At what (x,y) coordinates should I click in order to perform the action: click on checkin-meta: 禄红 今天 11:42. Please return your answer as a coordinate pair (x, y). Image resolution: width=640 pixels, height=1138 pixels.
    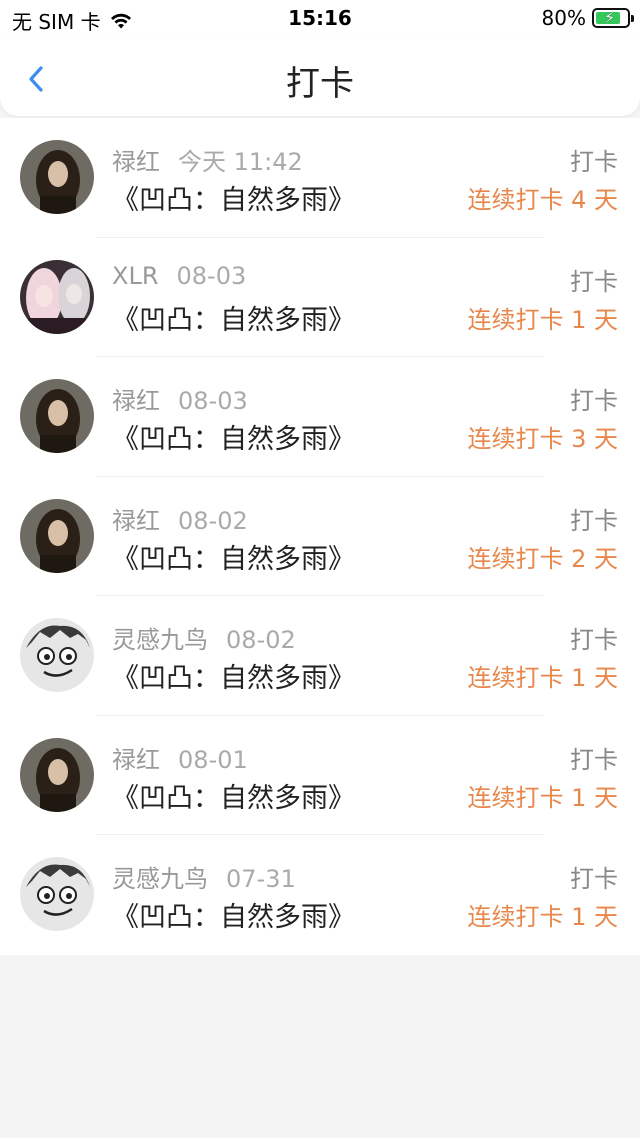
    Looking at the image, I should click on (207, 159).